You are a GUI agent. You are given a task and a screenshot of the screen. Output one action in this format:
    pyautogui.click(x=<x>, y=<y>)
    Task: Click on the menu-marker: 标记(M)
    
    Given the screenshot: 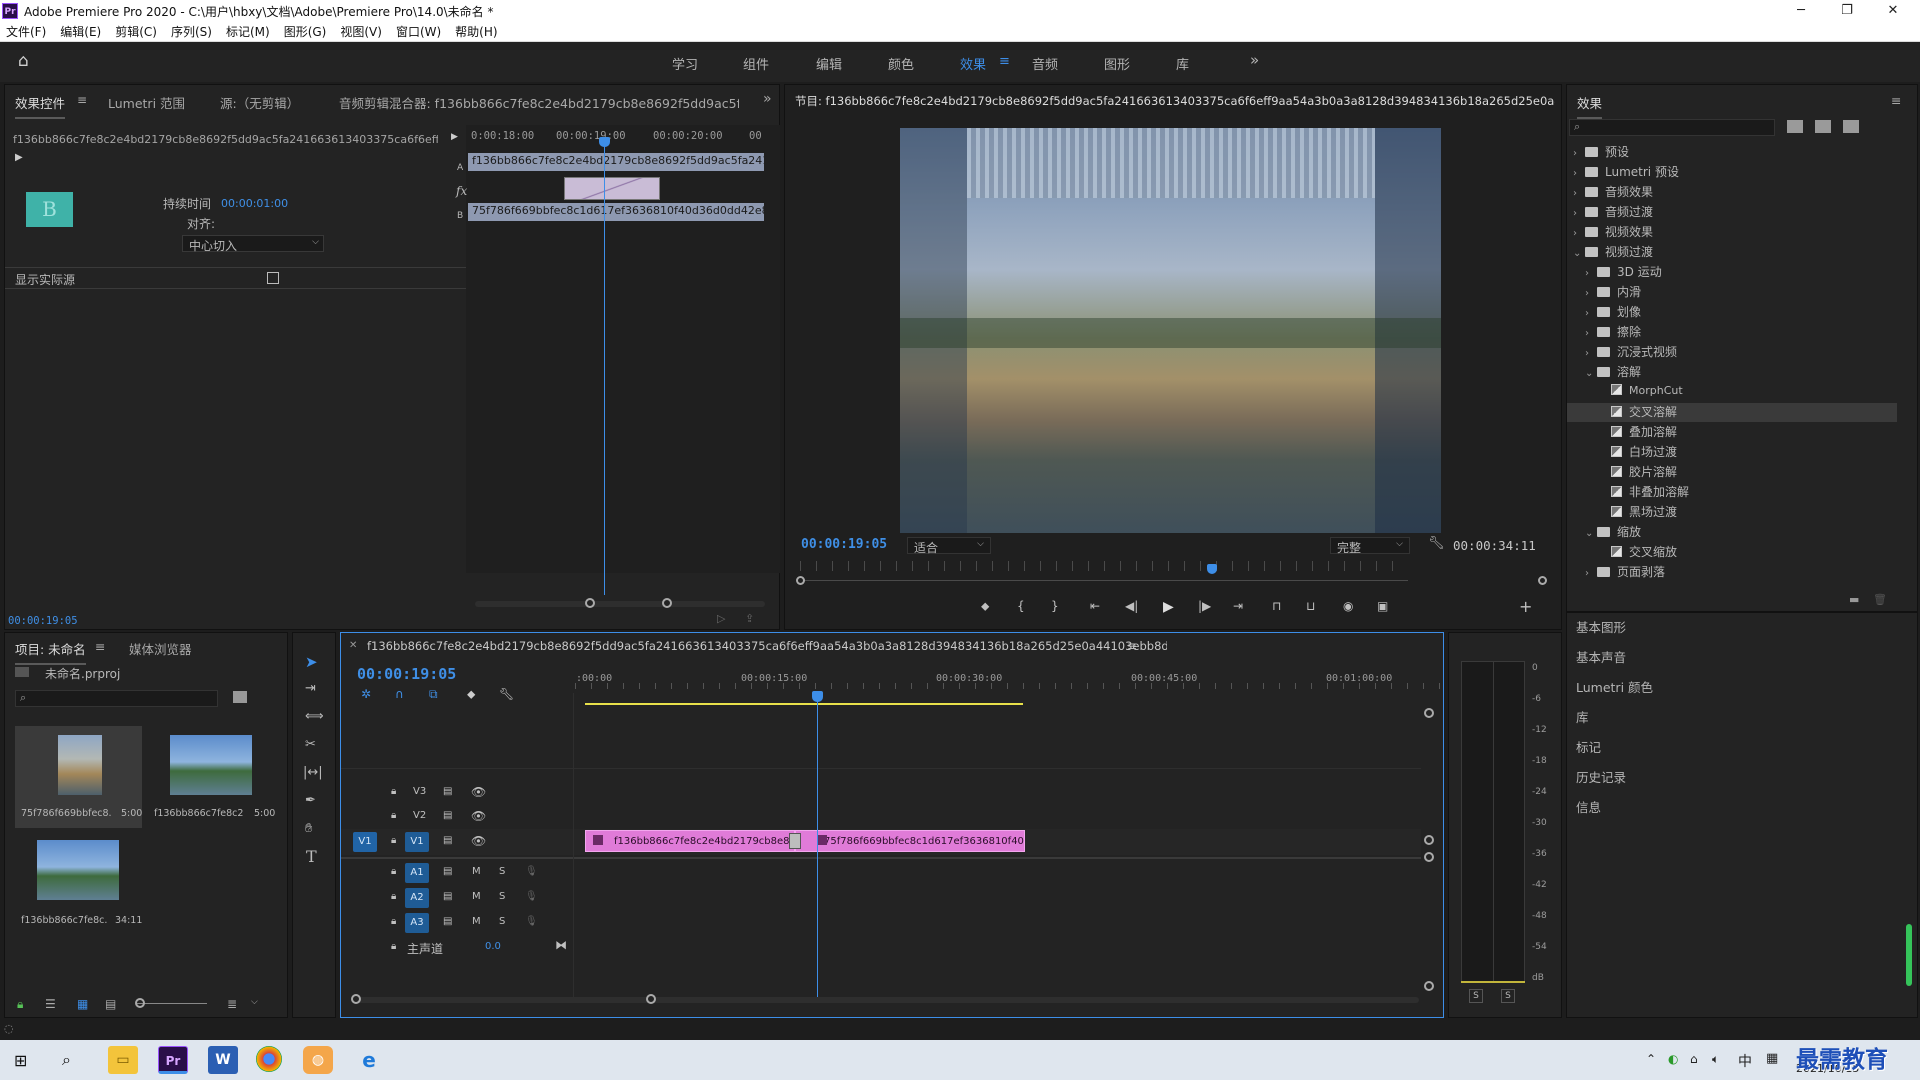 What is the action you would take?
    pyautogui.click(x=249, y=32)
    